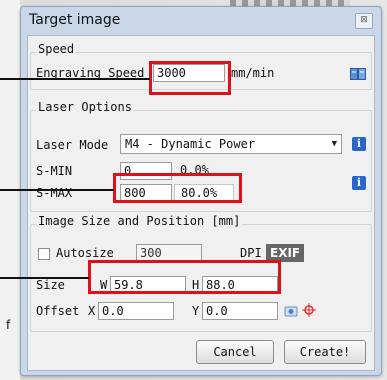 The image size is (387, 380). I want to click on autosize-checkbox, so click(44, 254).